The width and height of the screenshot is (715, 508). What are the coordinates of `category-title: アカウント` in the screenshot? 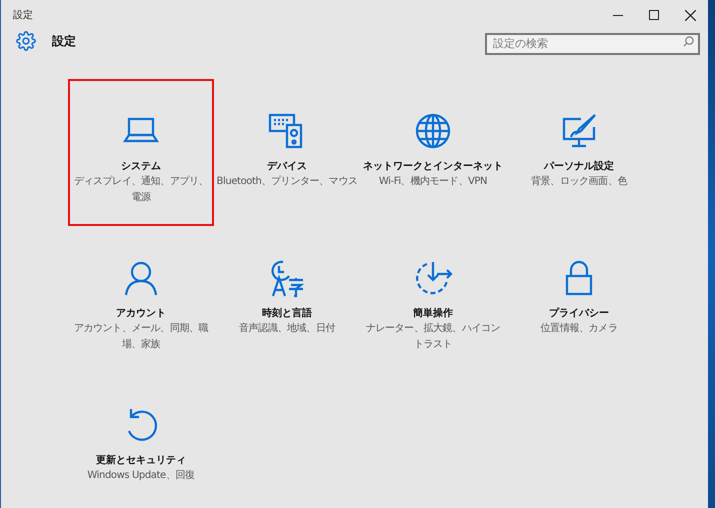 It's located at (141, 314).